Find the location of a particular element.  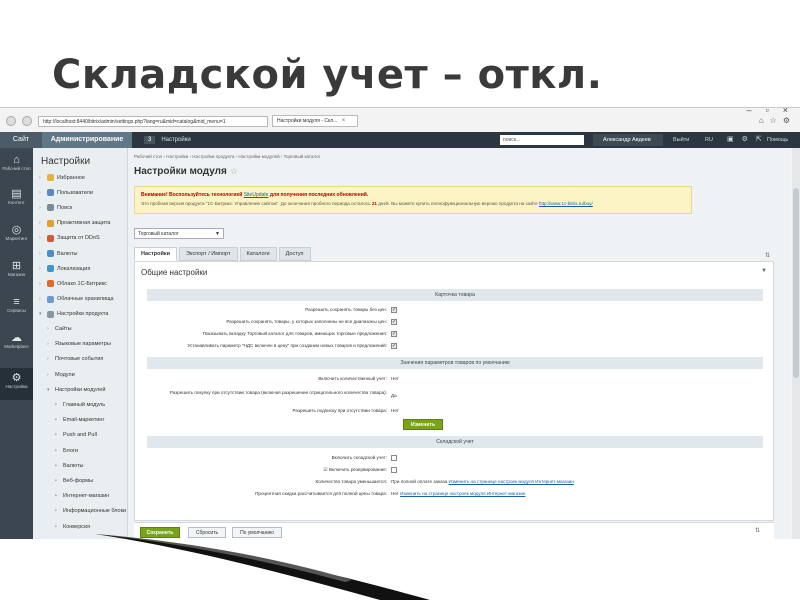

allow-save-partial-ranges-checkbox is located at coordinates (394, 322).